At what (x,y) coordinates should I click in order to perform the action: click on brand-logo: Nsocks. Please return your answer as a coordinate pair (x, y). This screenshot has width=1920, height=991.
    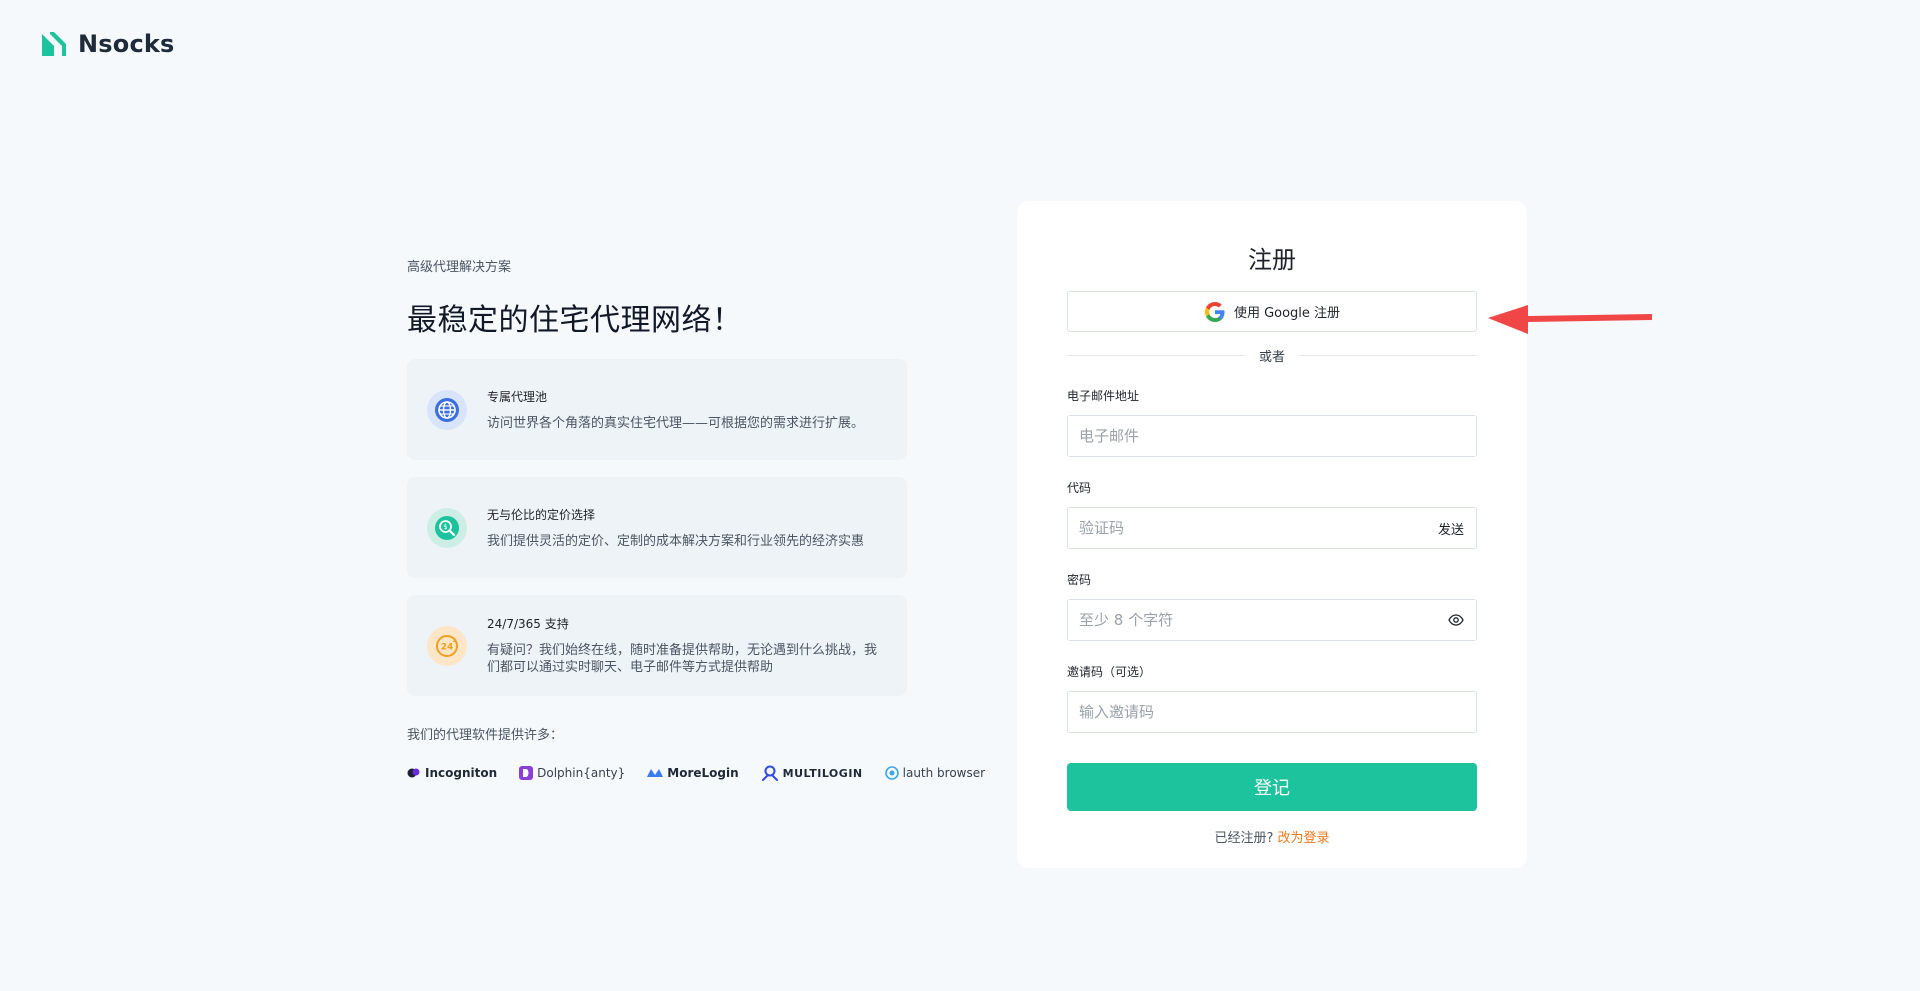
    Looking at the image, I should click on (107, 44).